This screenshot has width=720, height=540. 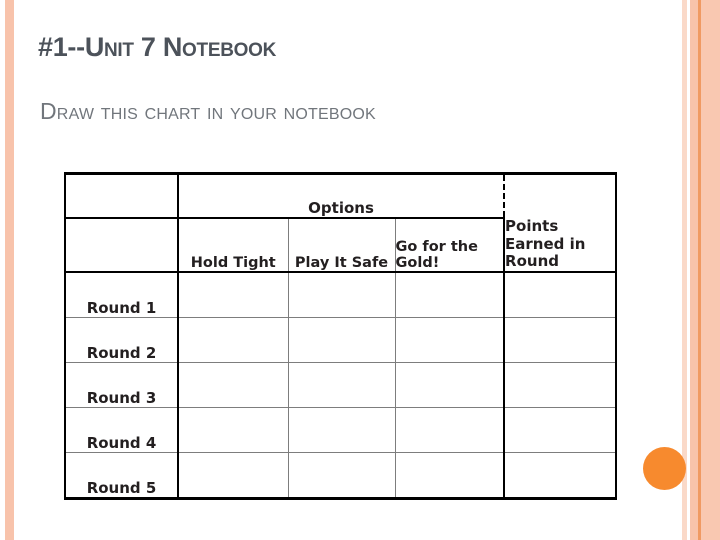 What do you see at coordinates (157, 47) in the screenshot?
I see `slide-title: #1--Unit 7 Notebook` at bounding box center [157, 47].